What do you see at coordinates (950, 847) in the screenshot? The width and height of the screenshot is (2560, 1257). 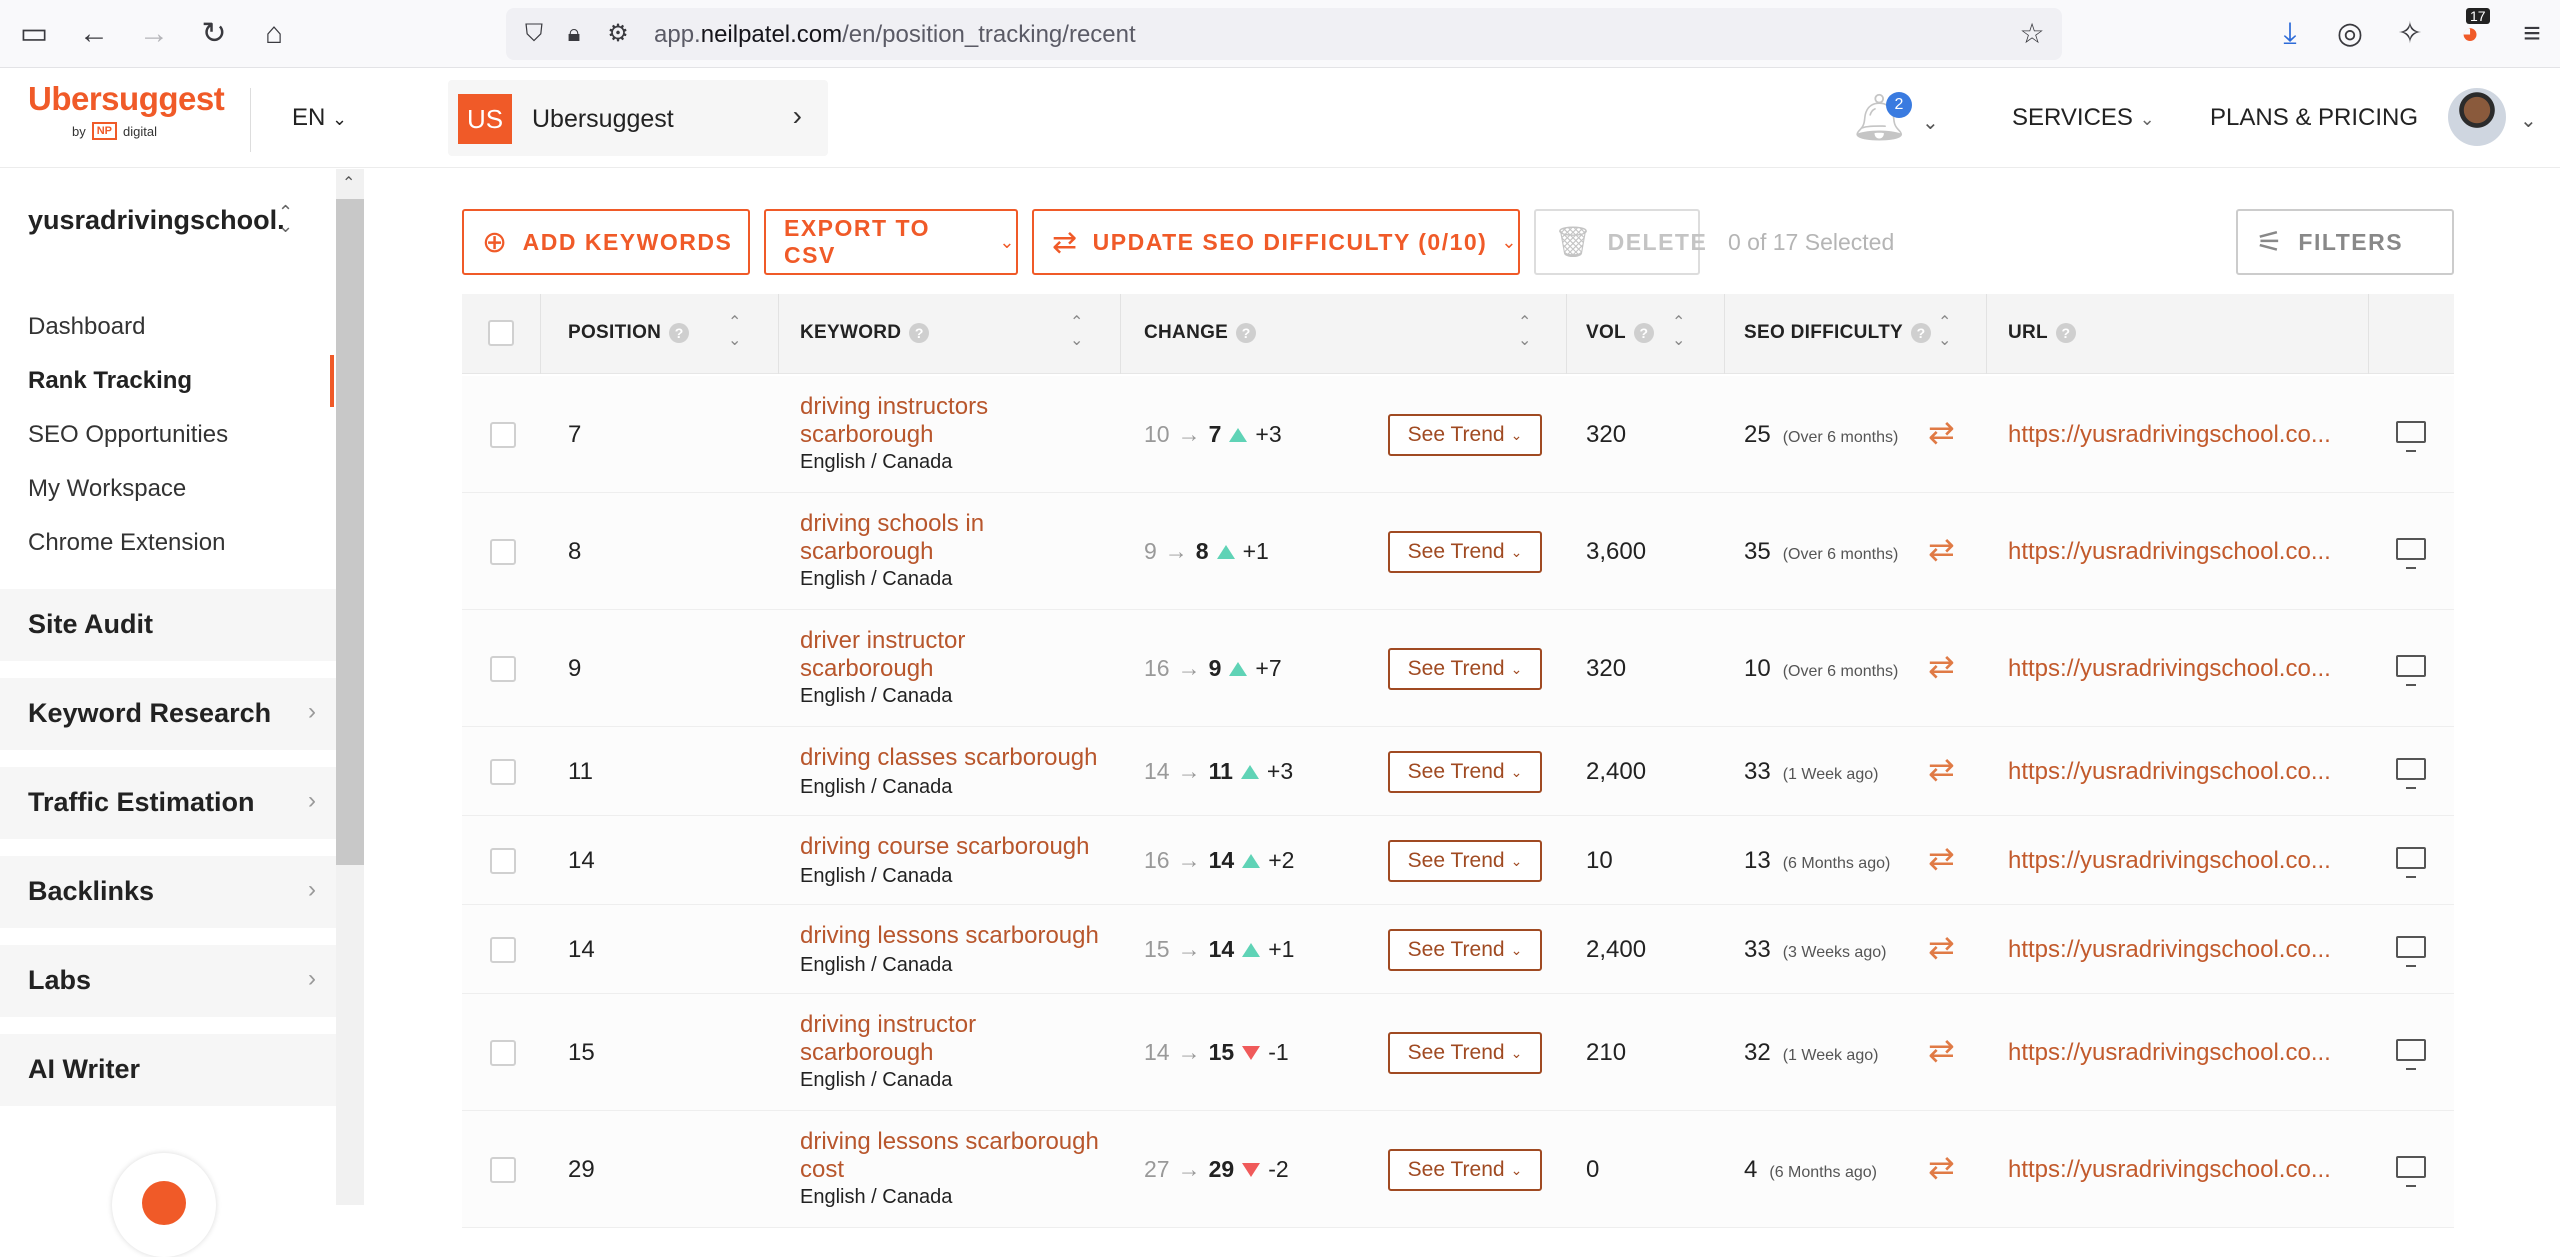 I see `keyword-link: driving course scarborough` at bounding box center [950, 847].